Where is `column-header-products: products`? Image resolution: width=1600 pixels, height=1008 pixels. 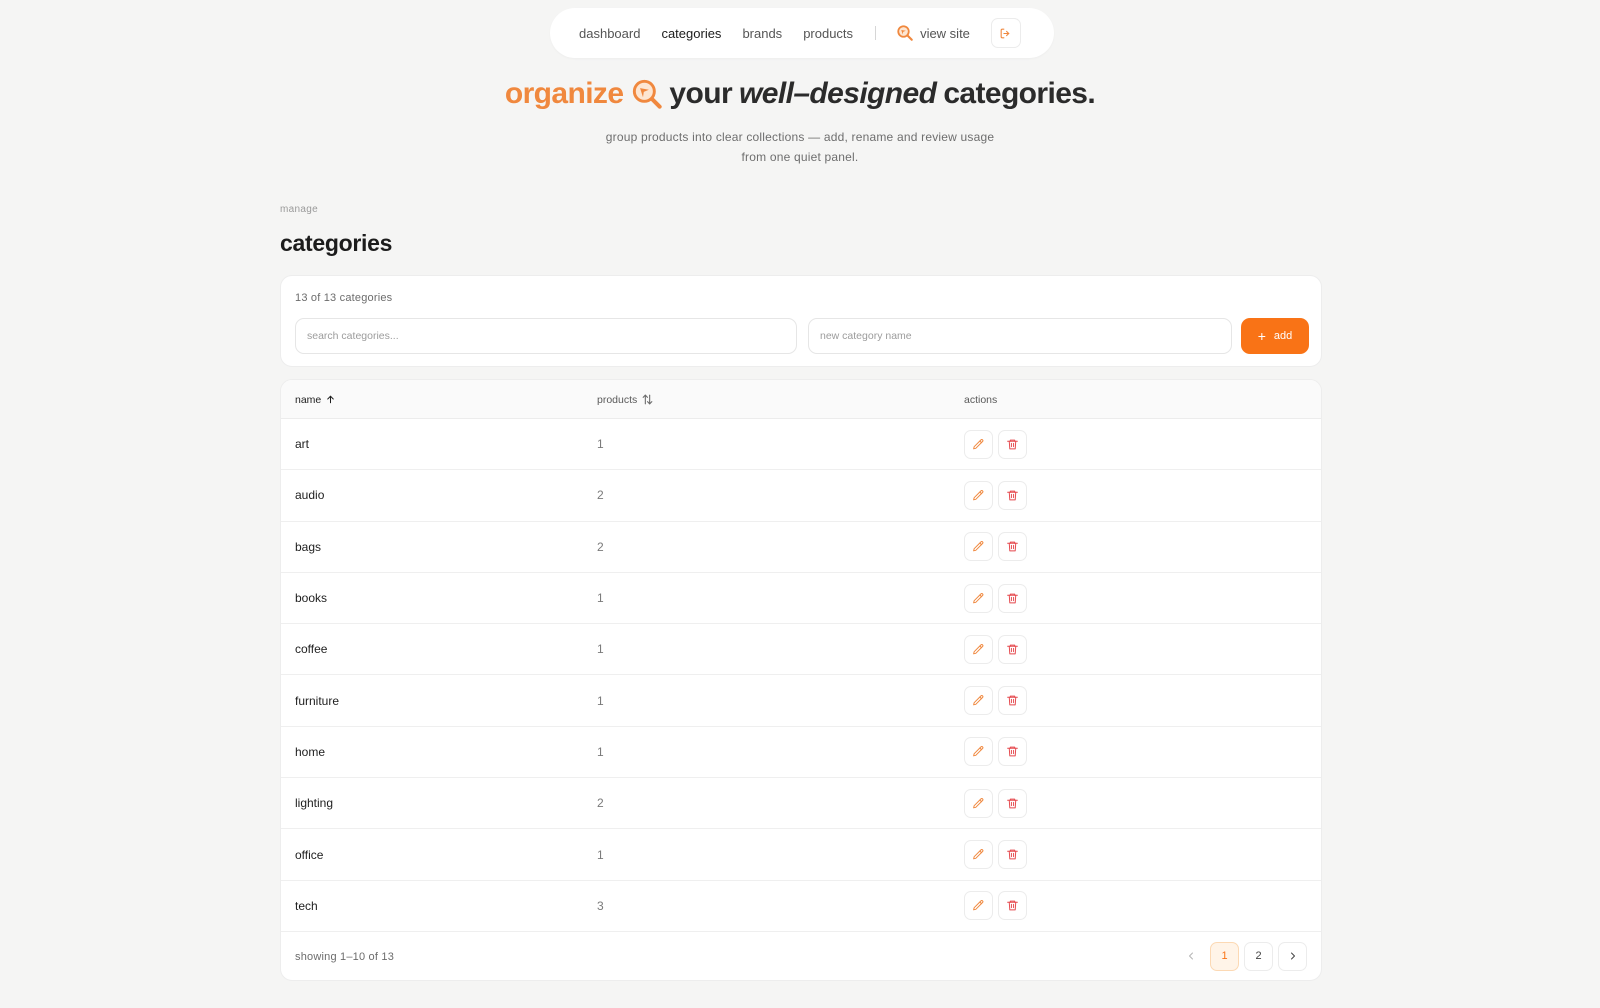 column-header-products: products is located at coordinates (625, 399).